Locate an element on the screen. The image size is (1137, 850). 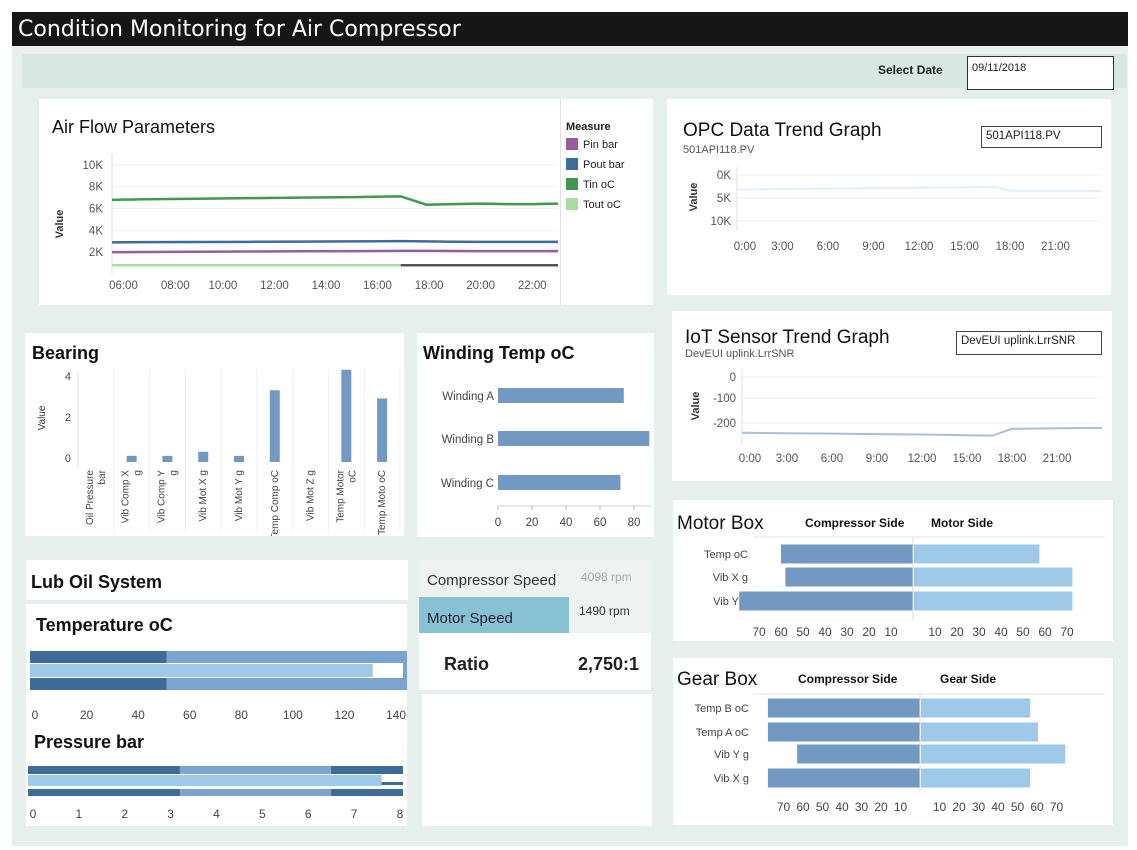
lub-oil-title: Lub Oil System is located at coordinates (97, 582).